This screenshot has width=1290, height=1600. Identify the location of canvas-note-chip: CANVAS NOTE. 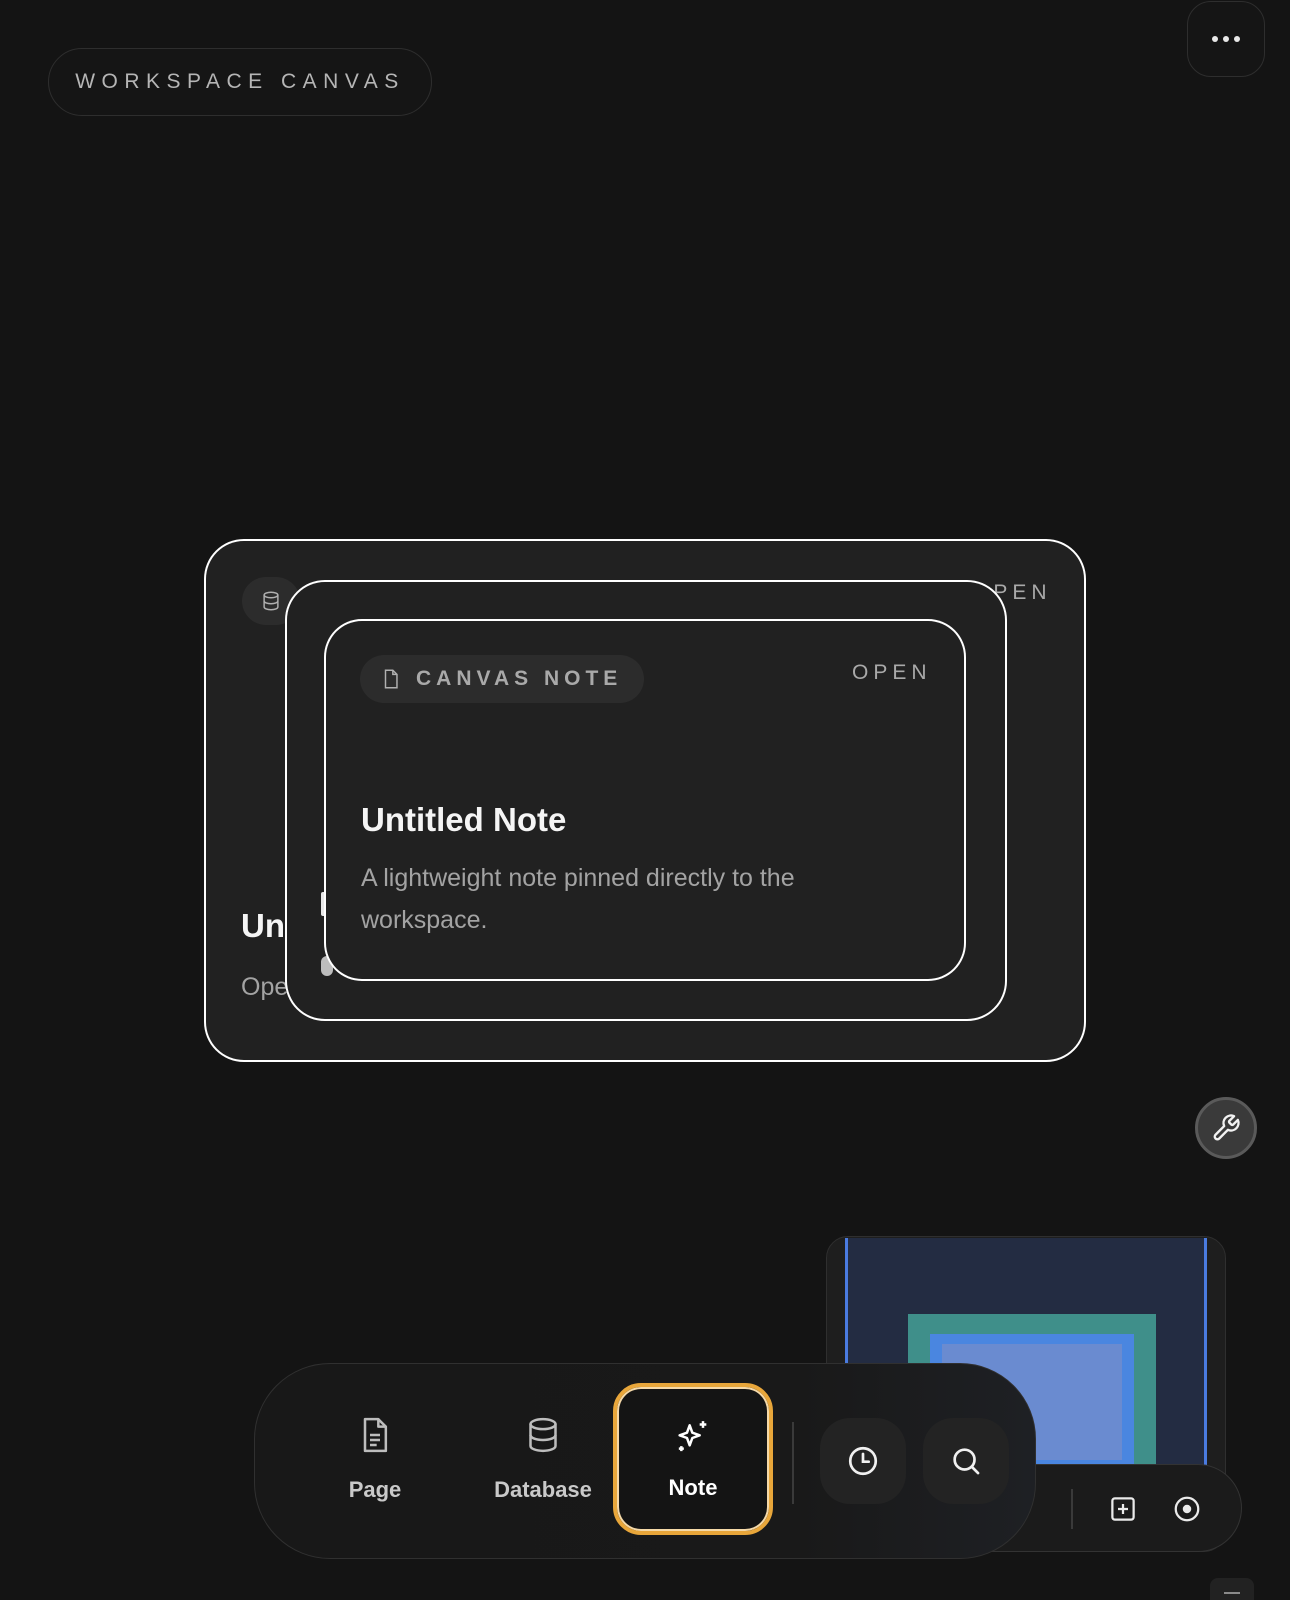
(502, 679).